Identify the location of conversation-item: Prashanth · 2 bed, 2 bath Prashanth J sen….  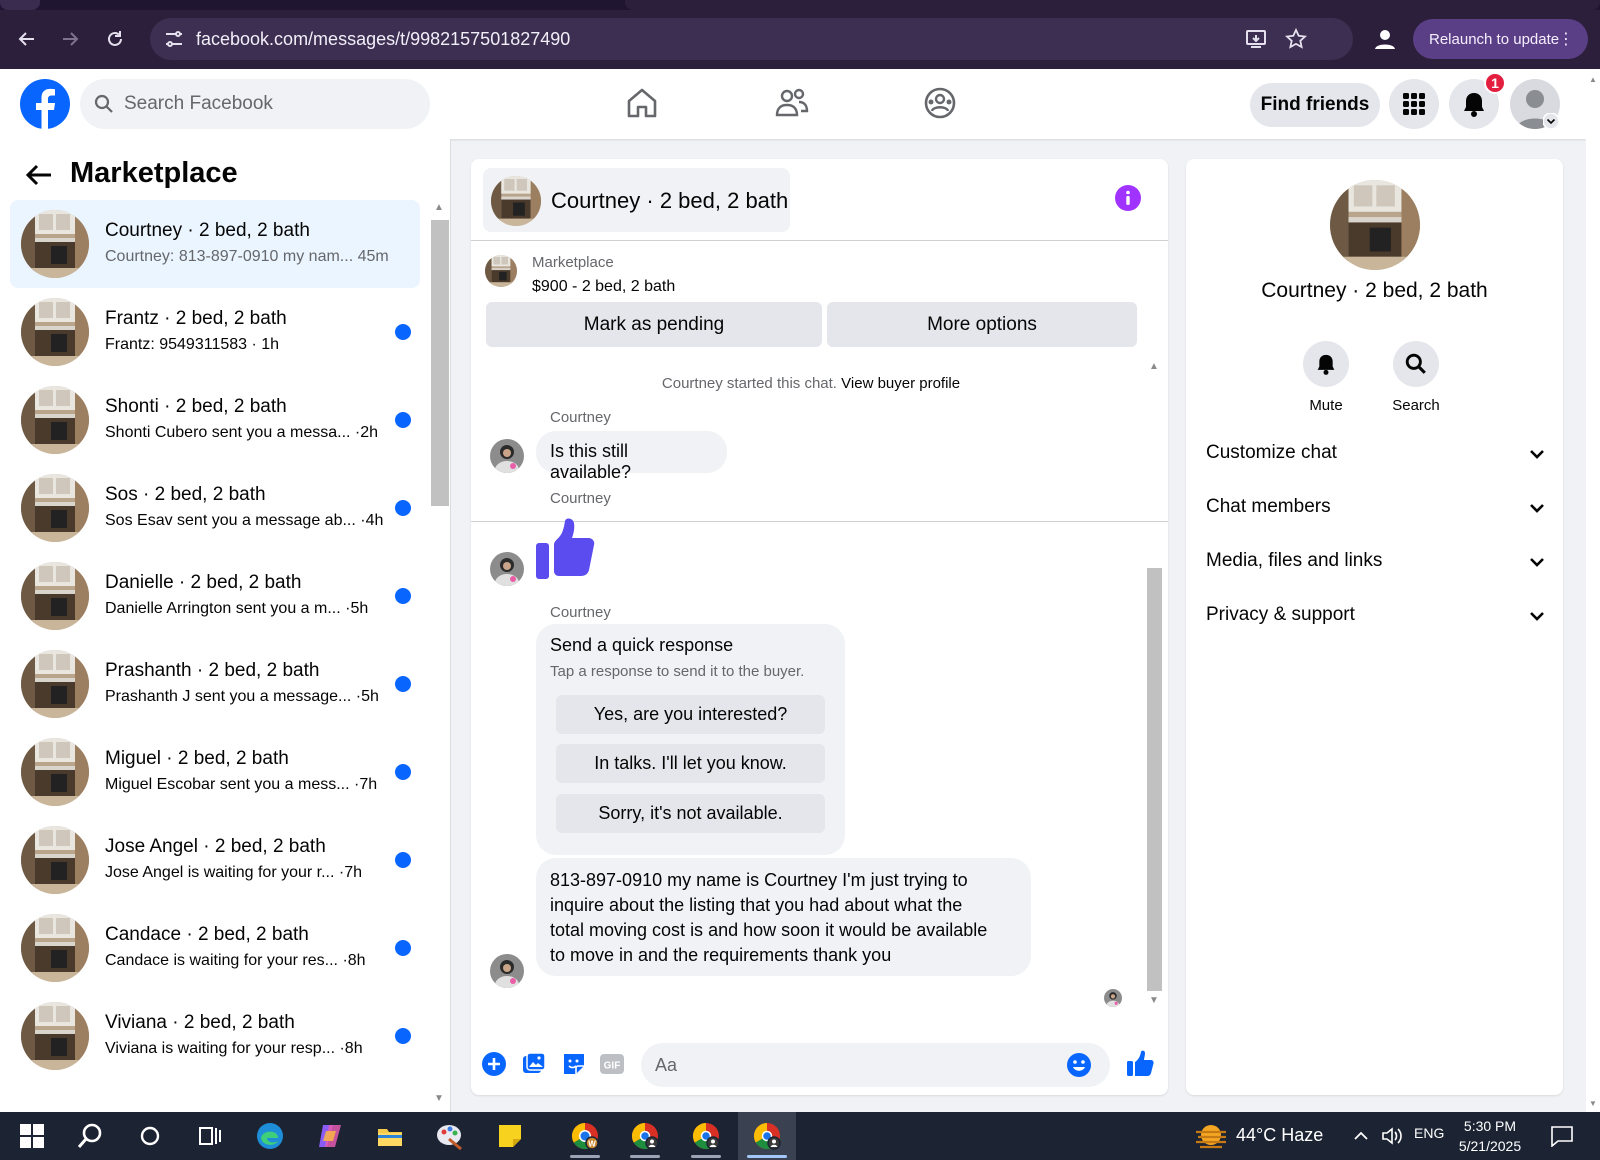
(215, 684).